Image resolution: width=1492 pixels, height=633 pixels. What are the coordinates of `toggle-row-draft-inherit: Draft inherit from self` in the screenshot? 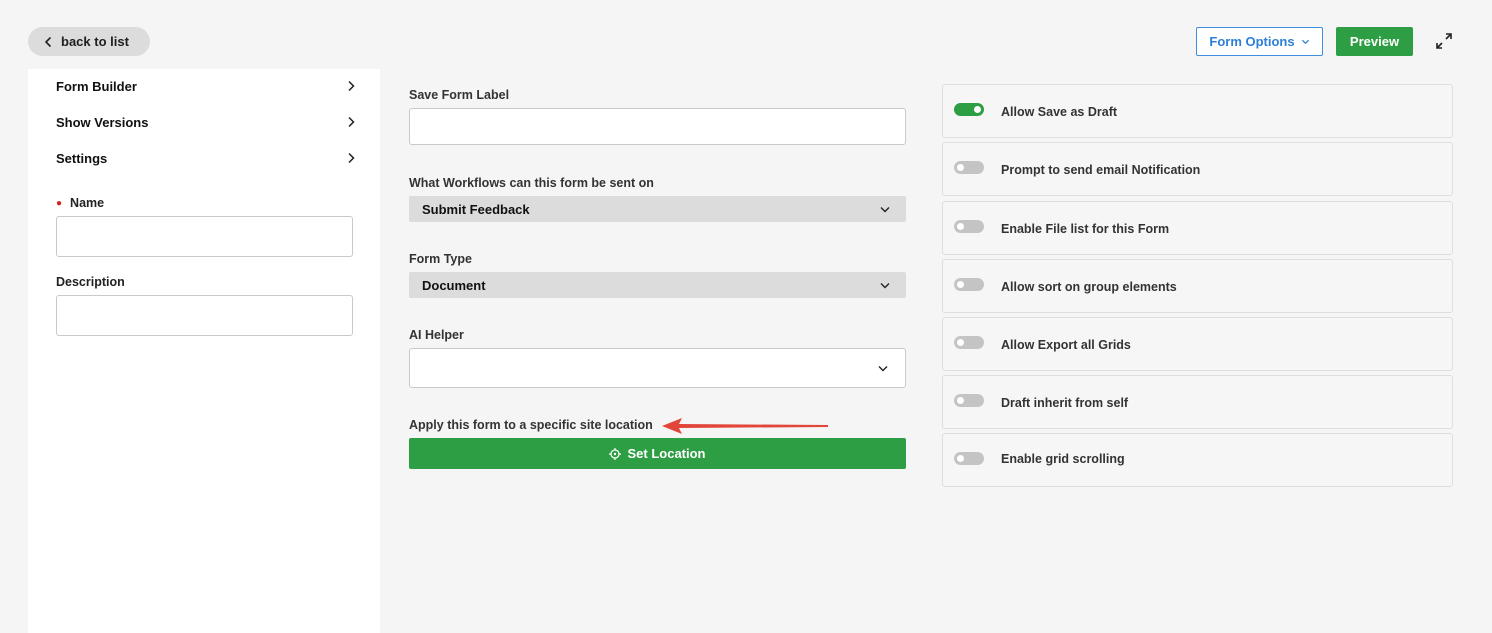 It's located at (1197, 402).